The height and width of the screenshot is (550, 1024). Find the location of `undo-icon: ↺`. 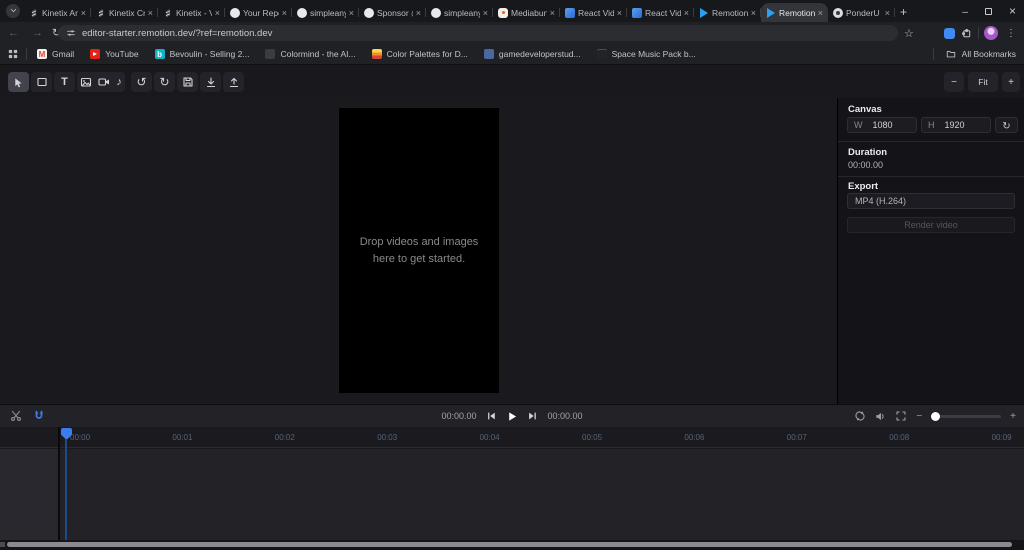

undo-icon: ↺ is located at coordinates (141, 82).